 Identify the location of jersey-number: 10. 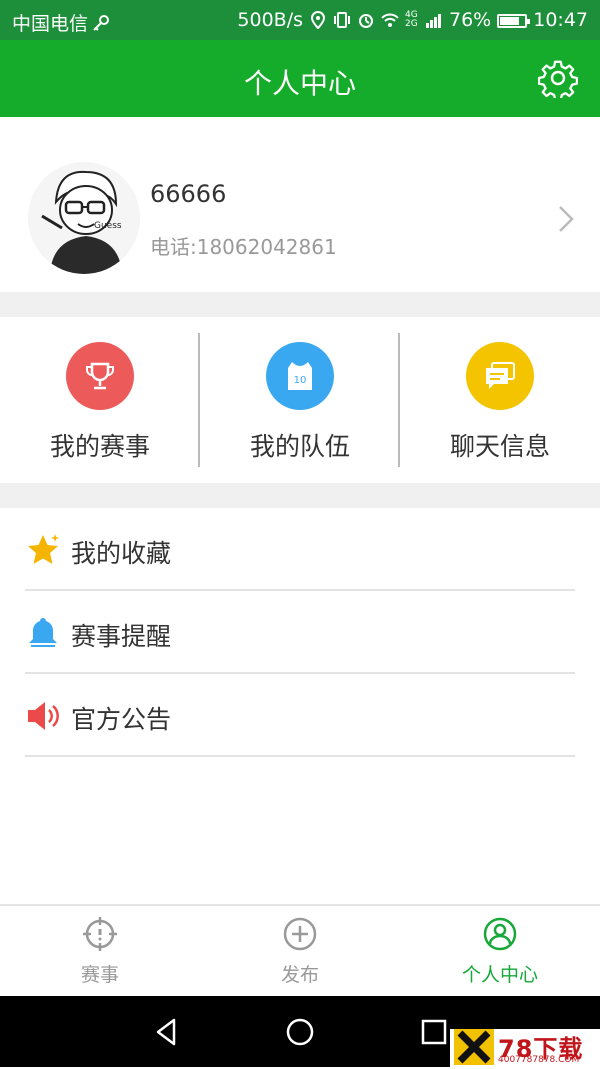
(300, 380).